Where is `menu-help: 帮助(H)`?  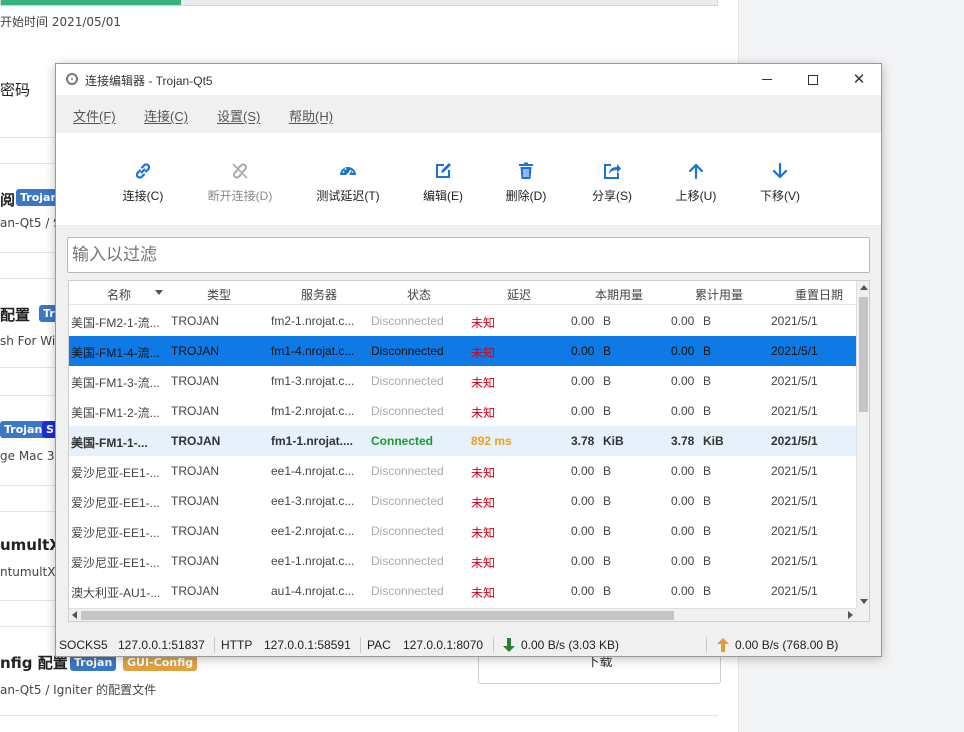
menu-help: 帮助(H) is located at coordinates (311, 115).